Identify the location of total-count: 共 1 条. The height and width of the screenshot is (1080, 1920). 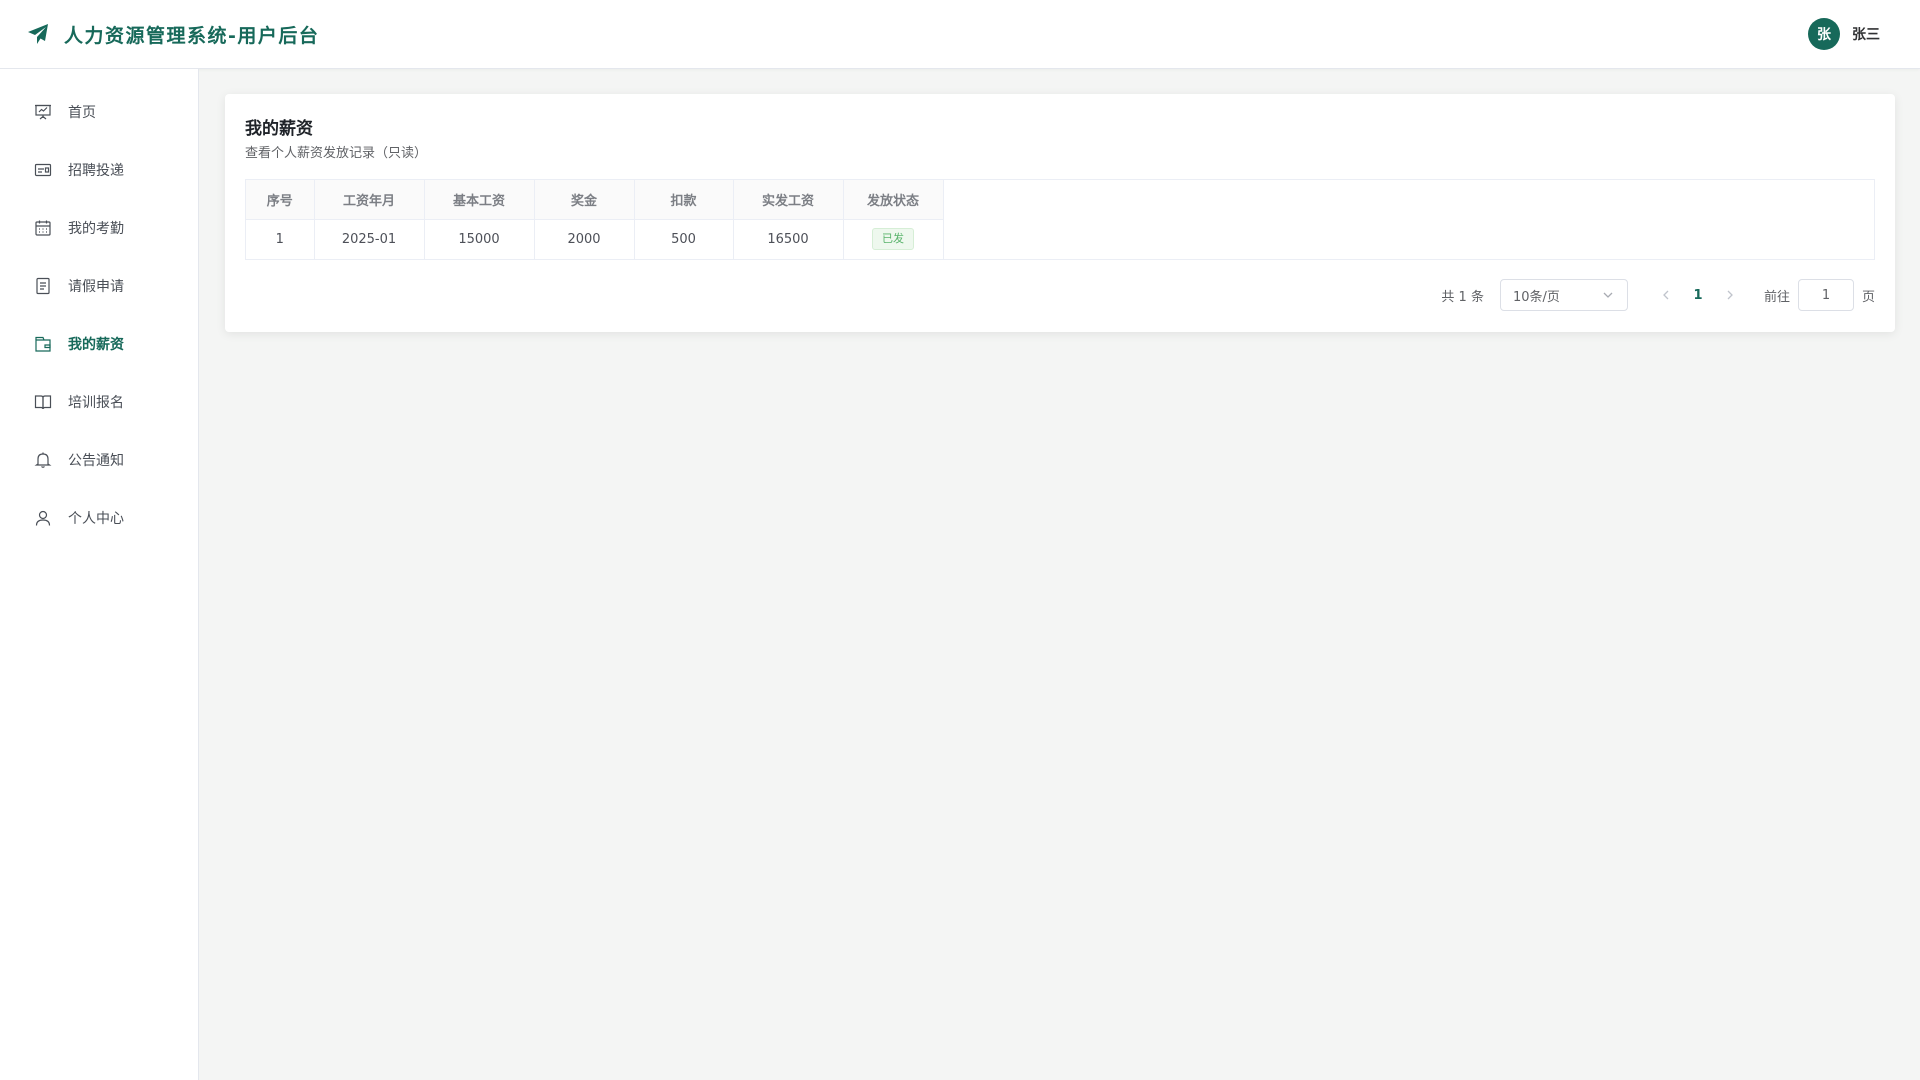
(1462, 297).